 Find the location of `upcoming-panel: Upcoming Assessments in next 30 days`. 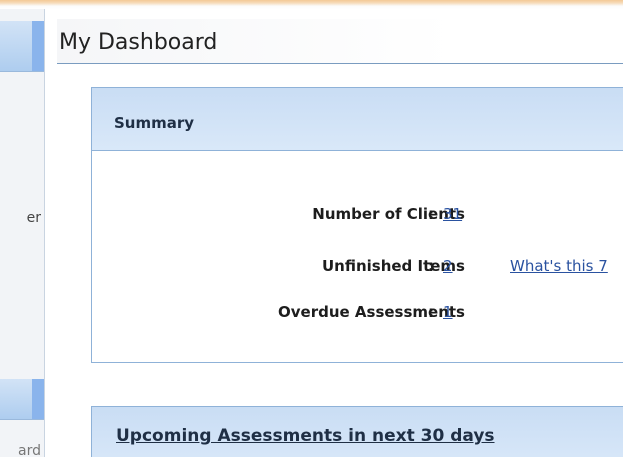

upcoming-panel: Upcoming Assessments in next 30 days is located at coordinates (357, 431).